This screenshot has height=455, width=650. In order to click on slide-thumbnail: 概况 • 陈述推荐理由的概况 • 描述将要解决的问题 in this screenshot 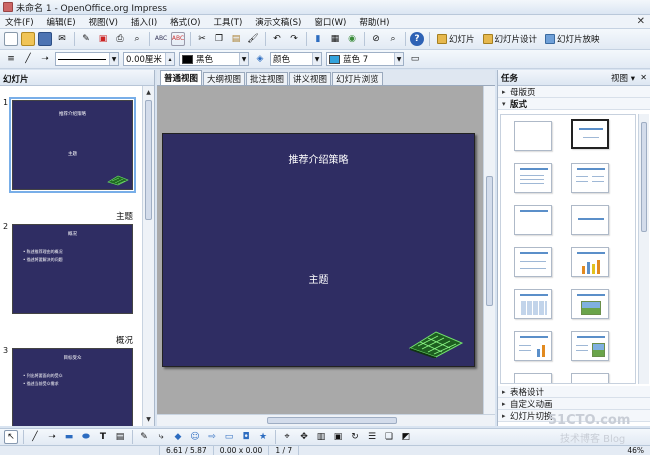, I will do `click(72, 269)`.